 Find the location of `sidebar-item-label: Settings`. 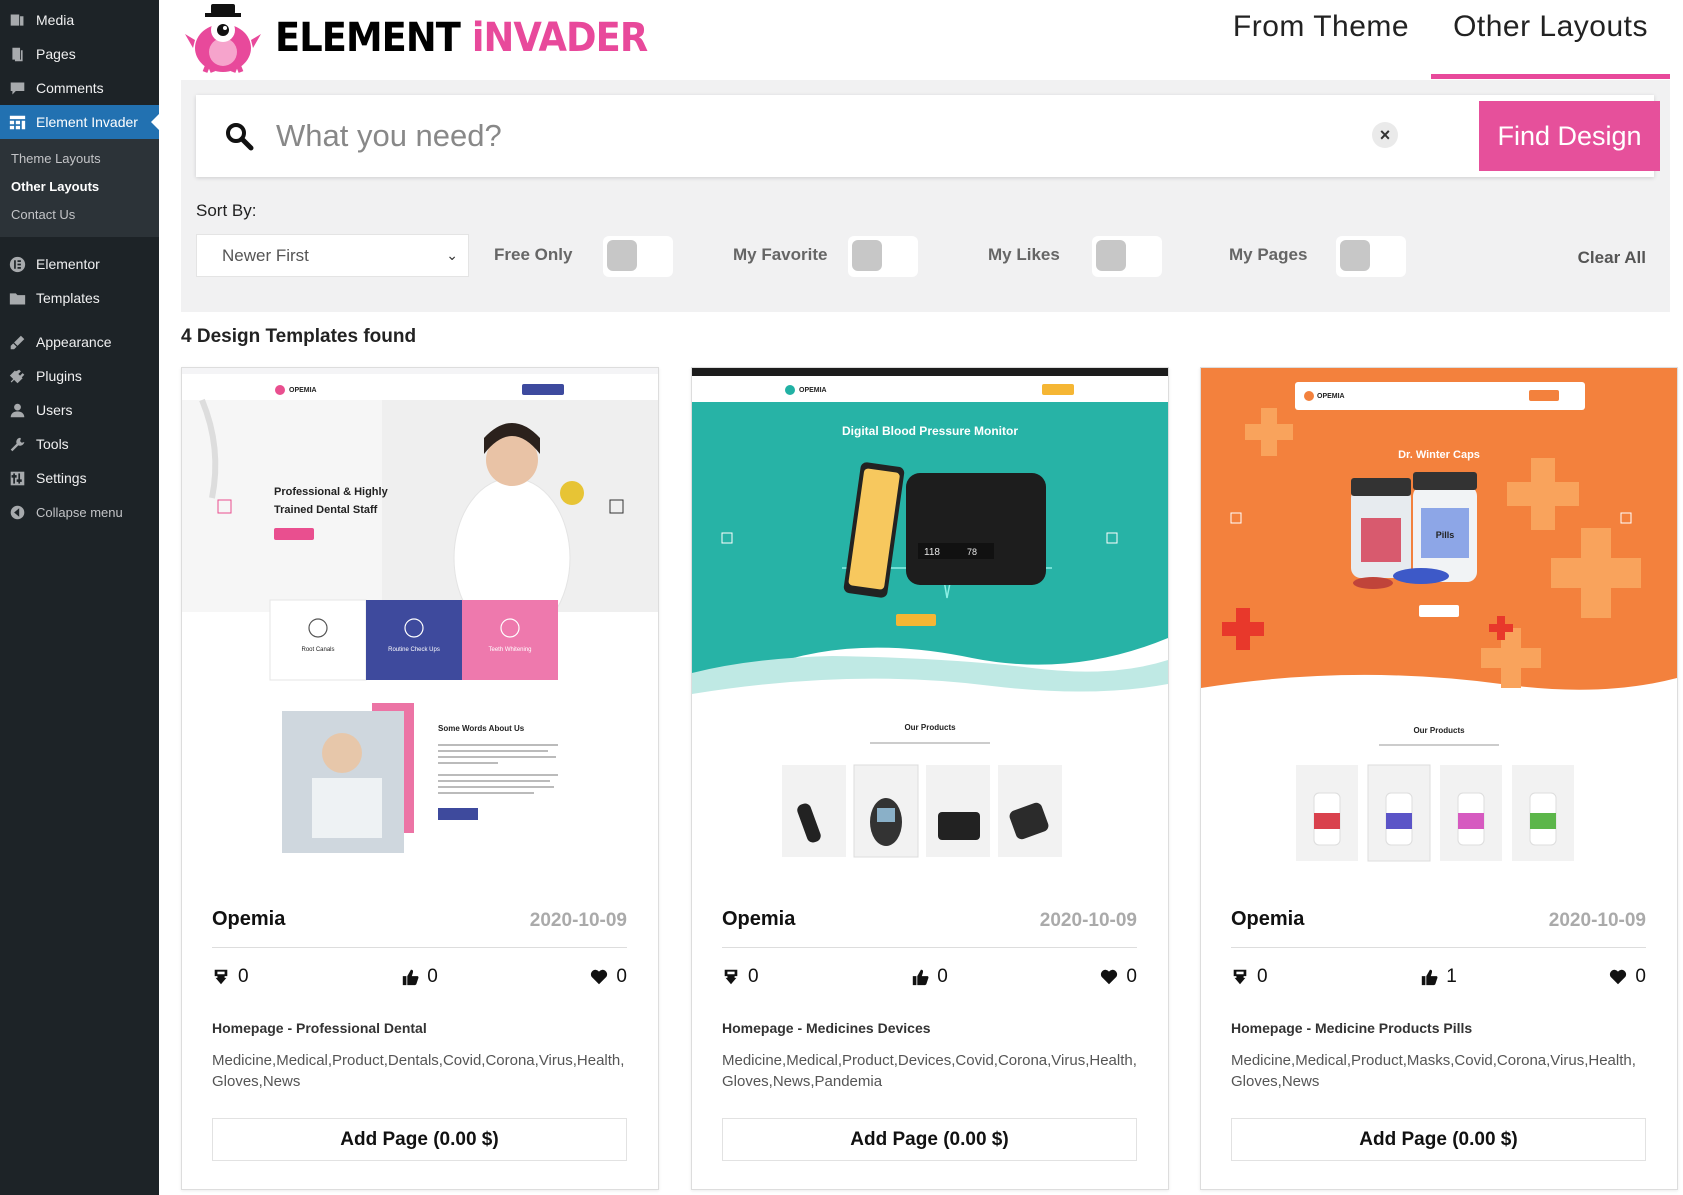

sidebar-item-label: Settings is located at coordinates (61, 478).